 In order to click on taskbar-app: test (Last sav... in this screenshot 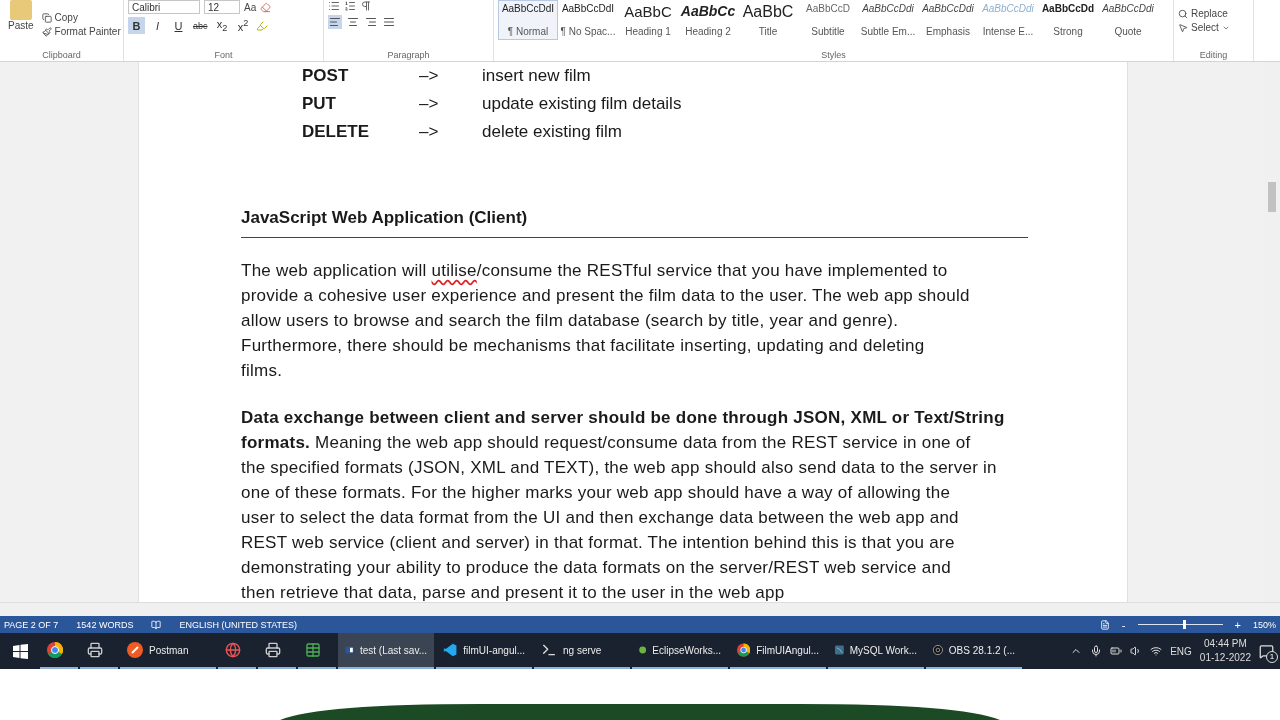, I will do `click(386, 651)`.